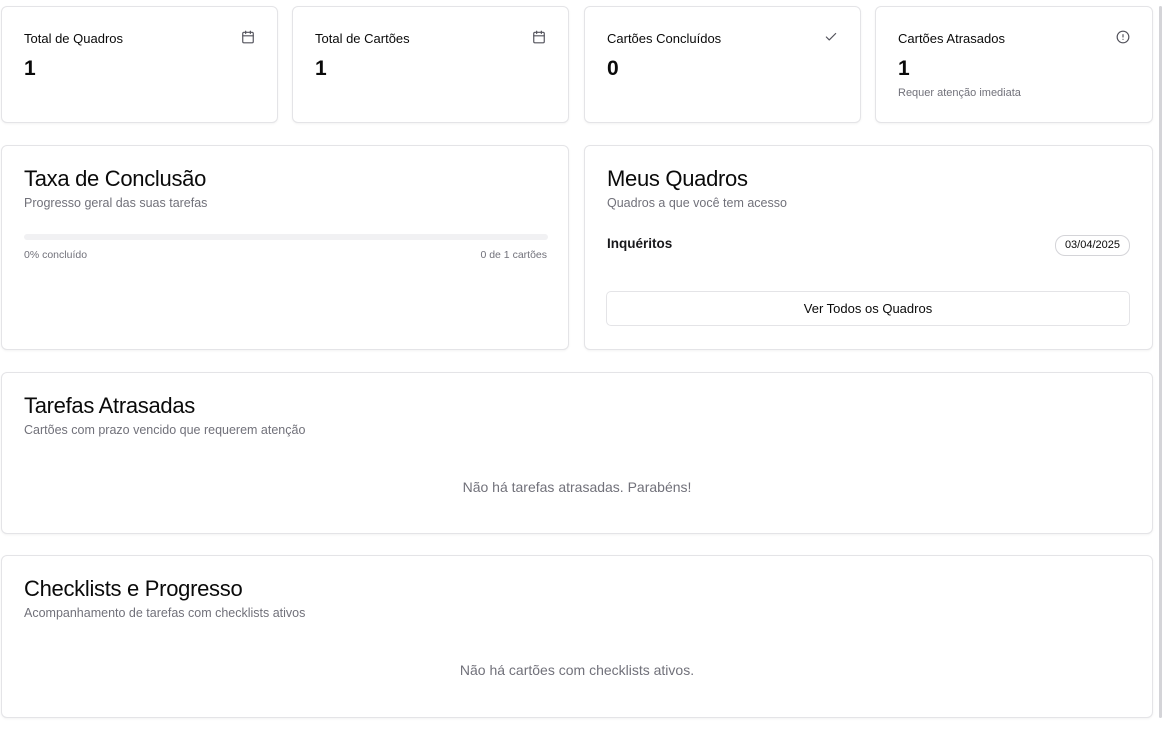 The height and width of the screenshot is (733, 1164). What do you see at coordinates (677, 178) in the screenshot?
I see `section-title: Meus Quadros` at bounding box center [677, 178].